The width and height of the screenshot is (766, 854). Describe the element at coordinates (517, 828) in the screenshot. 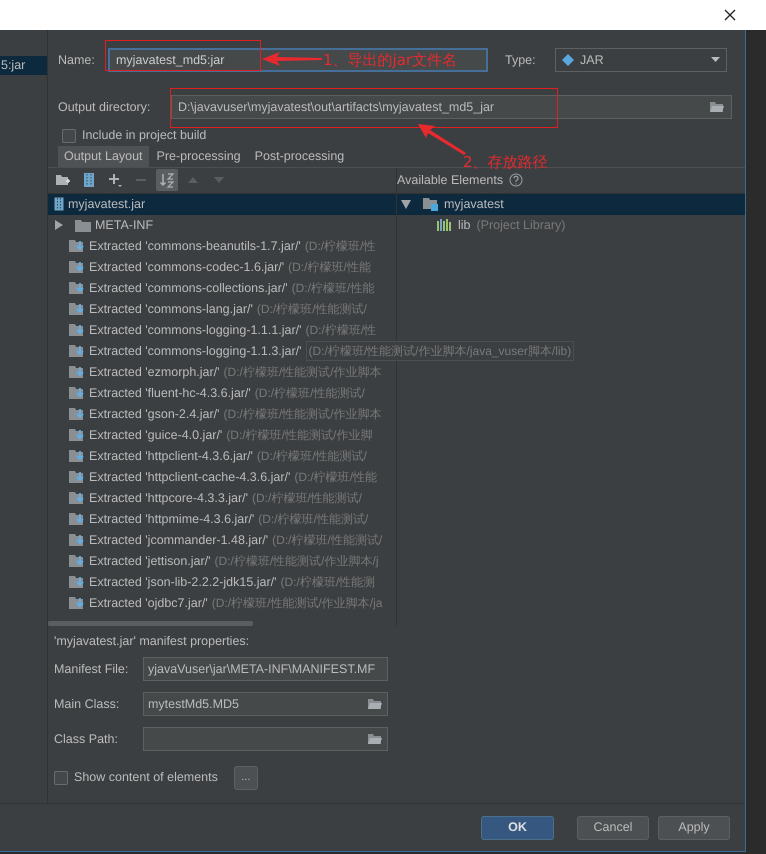

I see `dialog-button: OK` at that location.